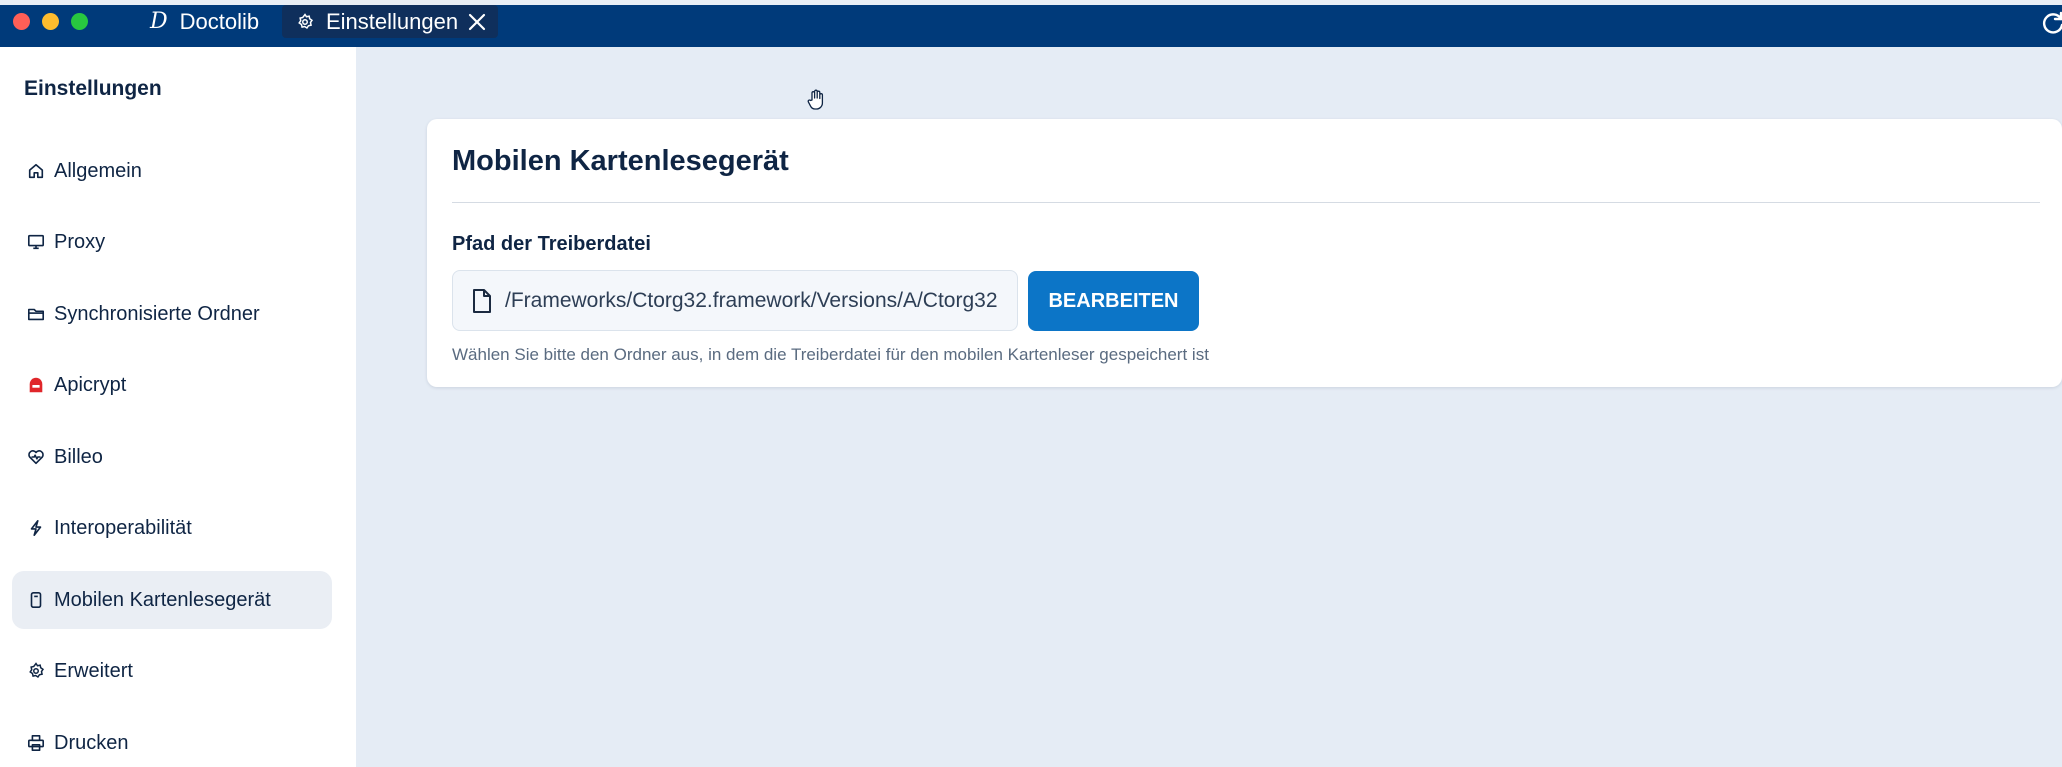  I want to click on monitor-icon, so click(36, 242).